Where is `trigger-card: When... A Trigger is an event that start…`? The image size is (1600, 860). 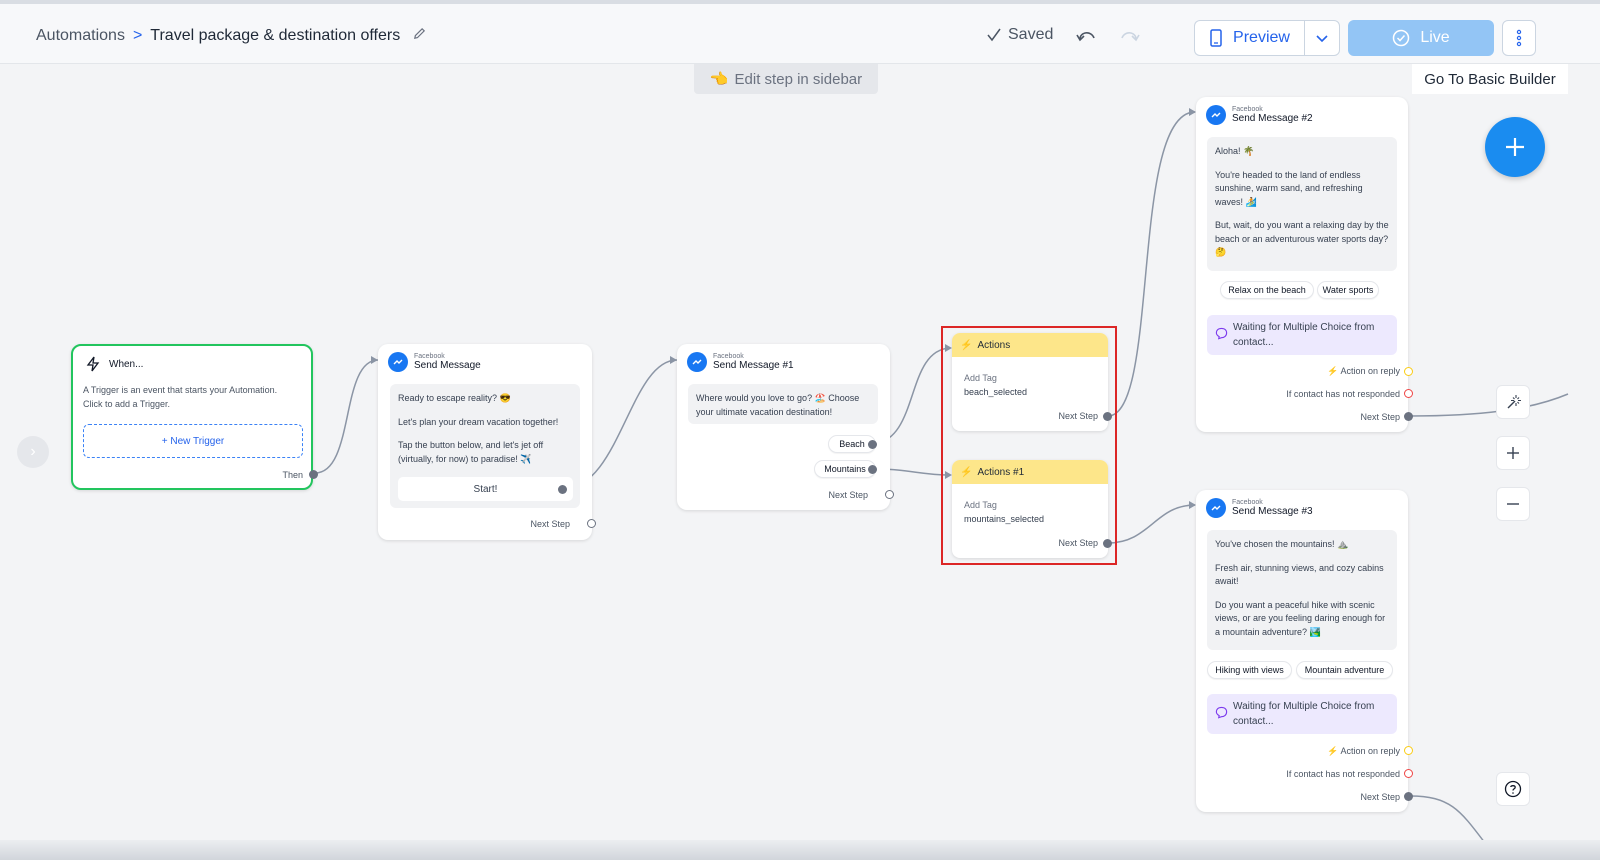 trigger-card: When... A Trigger is an event that start… is located at coordinates (194, 417).